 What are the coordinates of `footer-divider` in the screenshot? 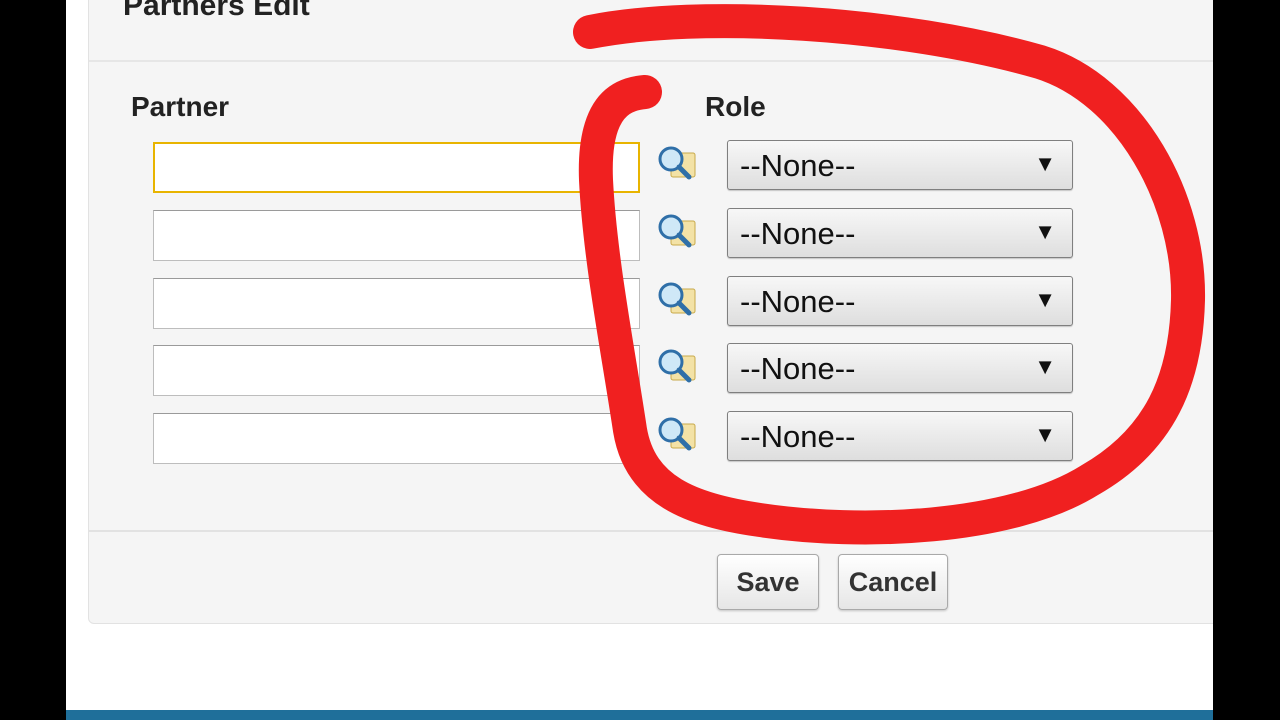 It's located at (651, 531).